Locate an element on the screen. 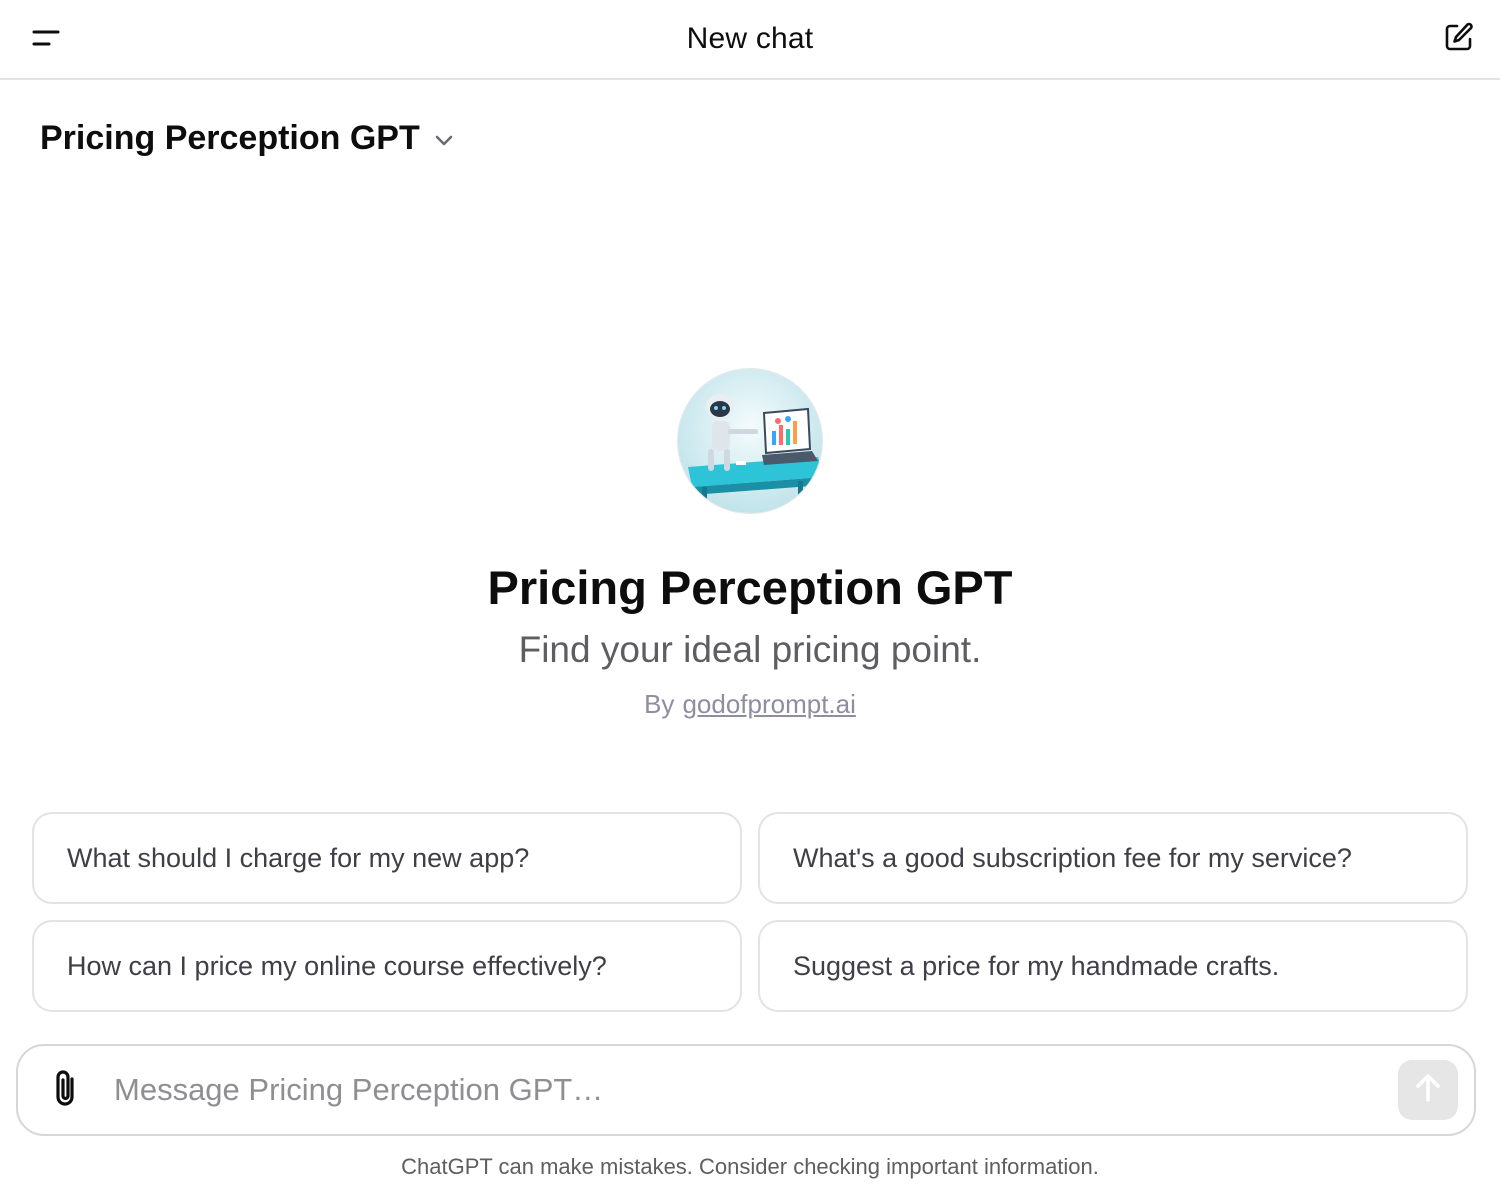  paperclip-icon is located at coordinates (66, 1090).